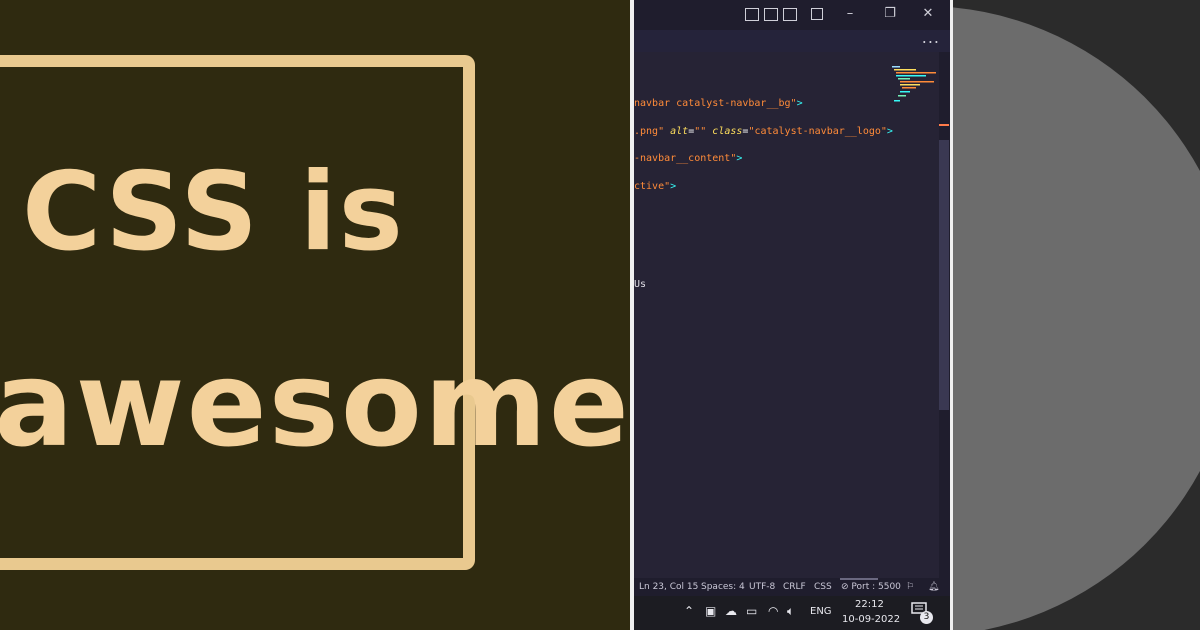  What do you see at coordinates (926, 617) in the screenshot?
I see `notification-count-badge: 3` at bounding box center [926, 617].